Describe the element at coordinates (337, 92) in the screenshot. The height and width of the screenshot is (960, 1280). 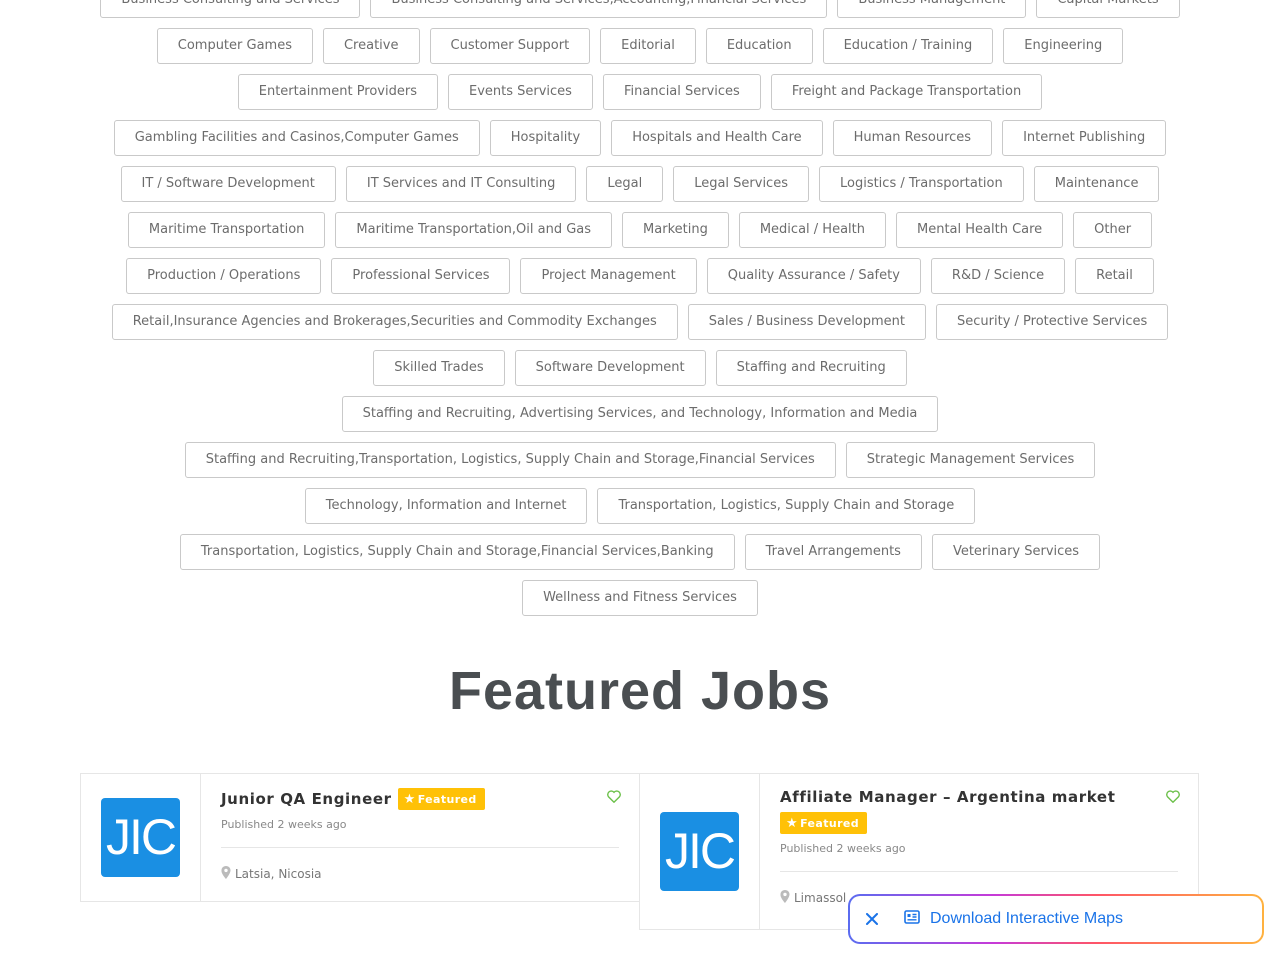
I see `category-tag: Entertainment Providers` at that location.